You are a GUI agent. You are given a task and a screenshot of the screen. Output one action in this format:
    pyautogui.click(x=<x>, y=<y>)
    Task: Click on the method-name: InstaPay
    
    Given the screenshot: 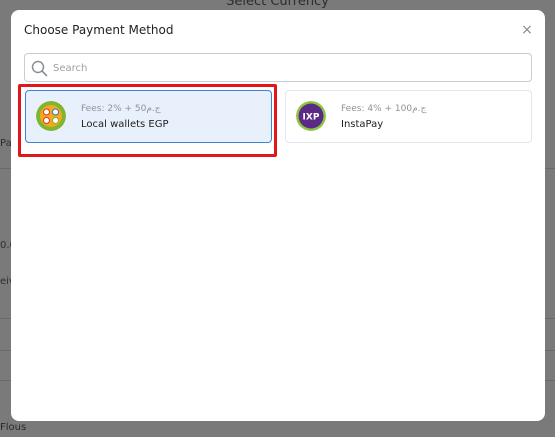 What is the action you would take?
    pyautogui.click(x=362, y=124)
    